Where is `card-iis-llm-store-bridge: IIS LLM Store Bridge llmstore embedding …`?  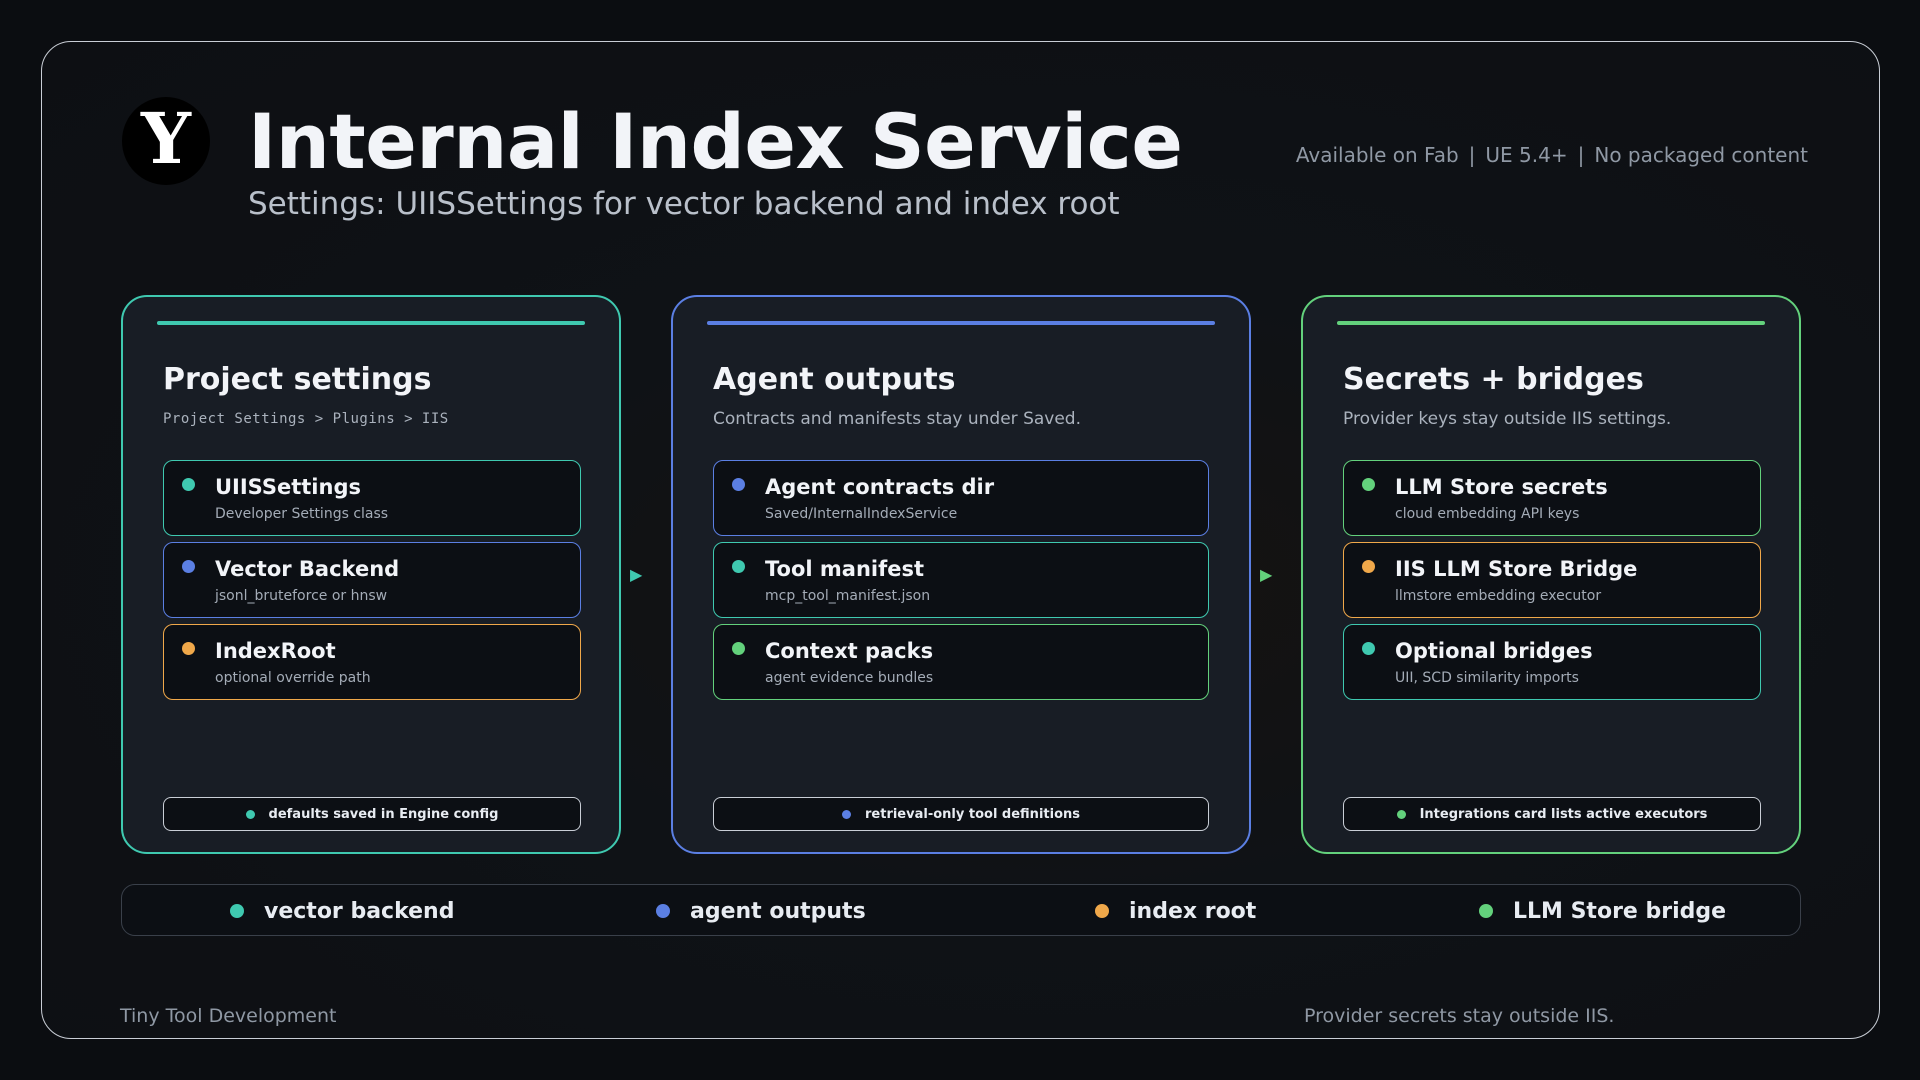 card-iis-llm-store-bridge: IIS LLM Store Bridge llmstore embedding … is located at coordinates (1552, 580).